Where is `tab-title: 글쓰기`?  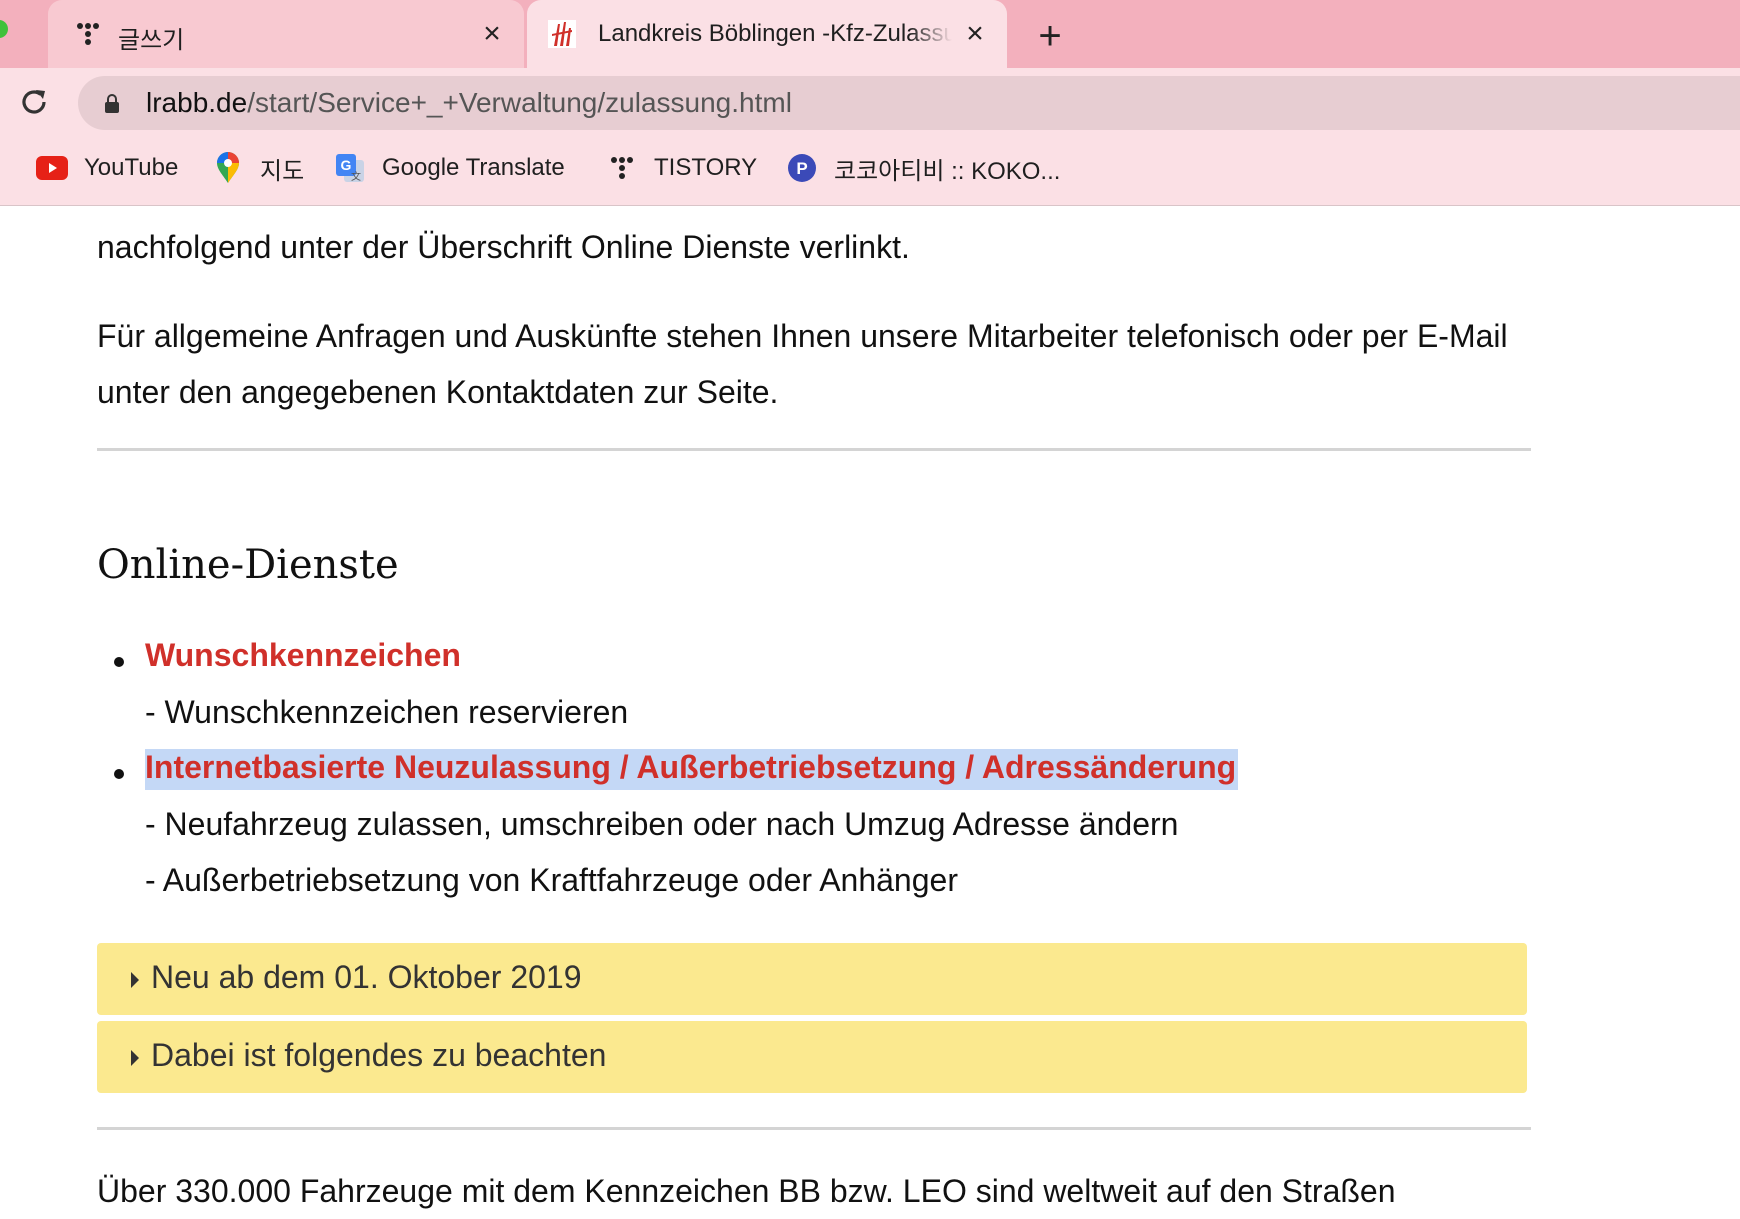
tab-title: 글쓰기 is located at coordinates (151, 40).